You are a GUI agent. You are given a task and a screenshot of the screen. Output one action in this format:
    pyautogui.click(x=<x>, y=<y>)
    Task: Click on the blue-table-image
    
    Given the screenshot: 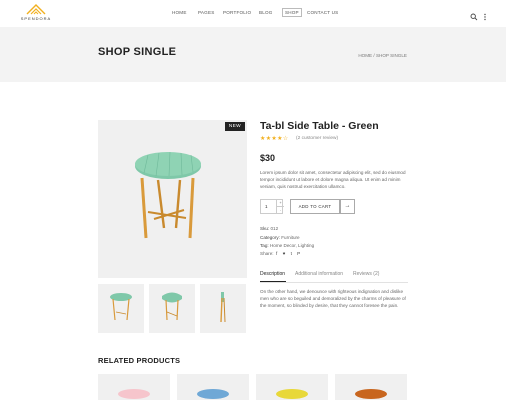 What is the action you would take?
    pyautogui.click(x=213, y=394)
    